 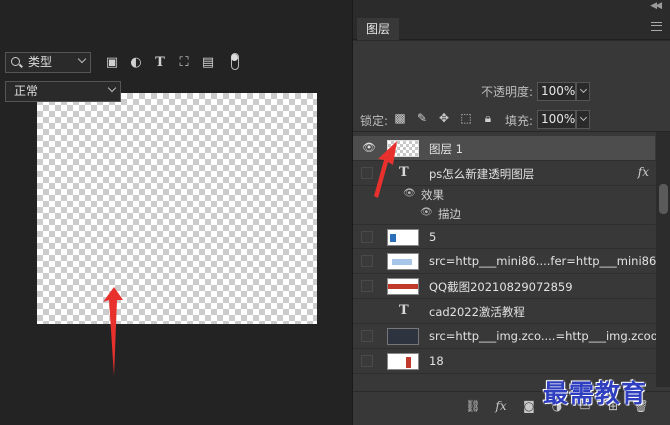 What do you see at coordinates (595, 393) in the screenshot?
I see `watermark-logo: 最需教育` at bounding box center [595, 393].